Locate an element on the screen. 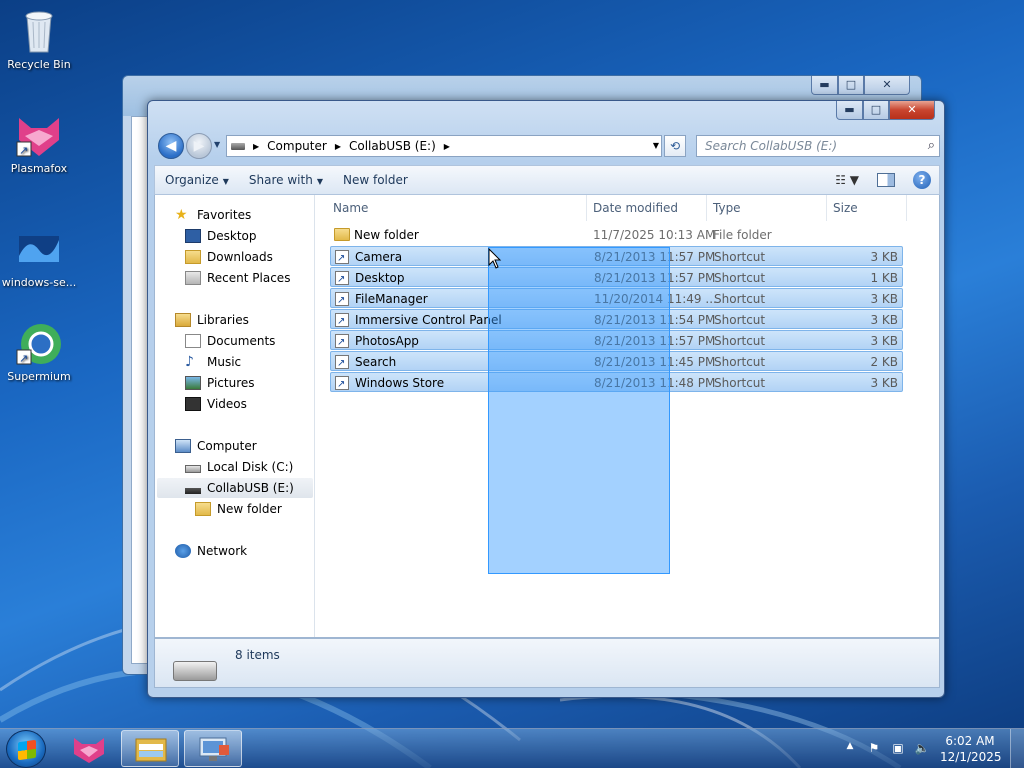 This screenshot has height=768, width=1024. organize-label: Organize is located at coordinates (192, 180).